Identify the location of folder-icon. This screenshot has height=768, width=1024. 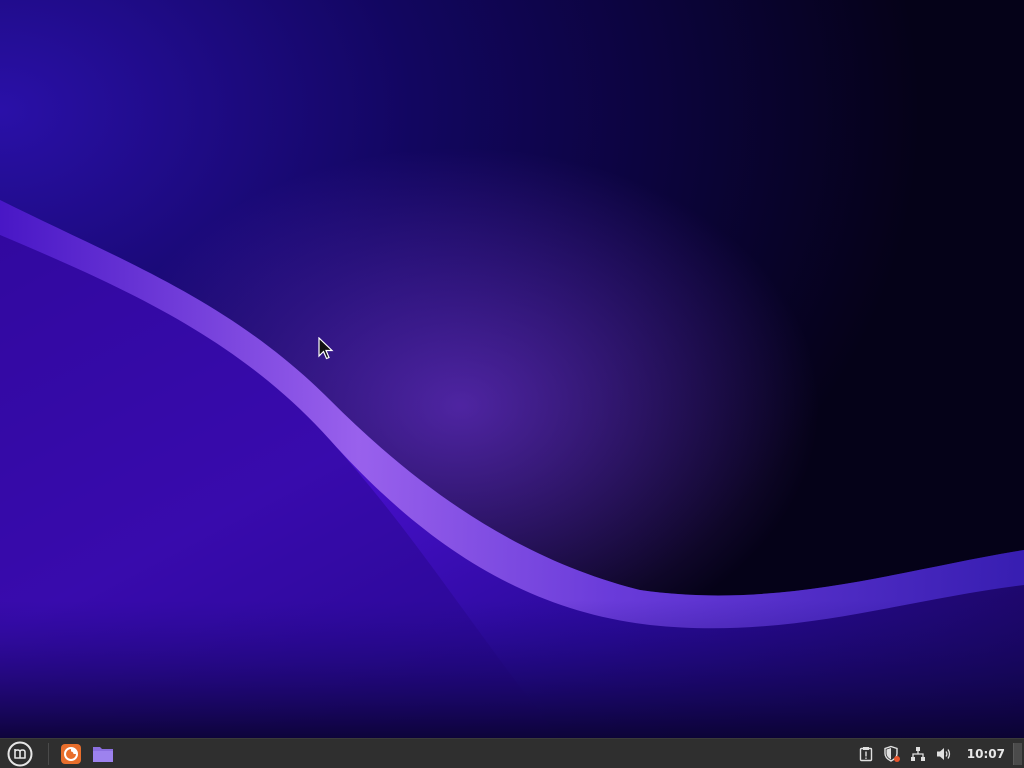
(103, 754).